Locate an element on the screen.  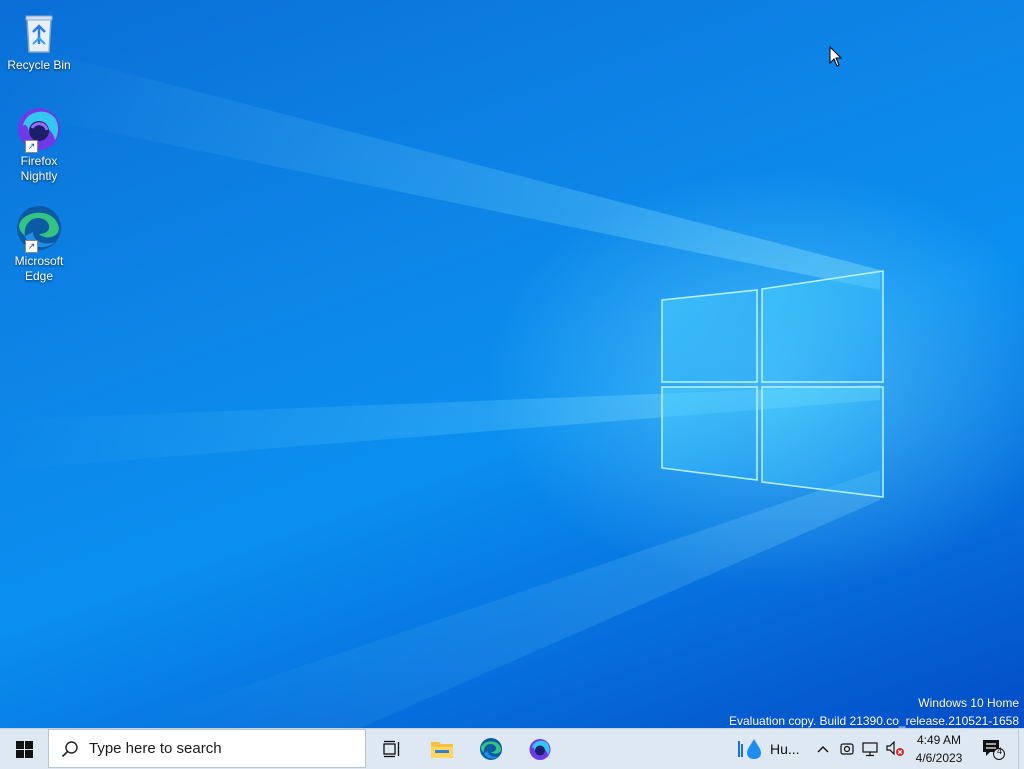
network-icon is located at coordinates (870, 749).